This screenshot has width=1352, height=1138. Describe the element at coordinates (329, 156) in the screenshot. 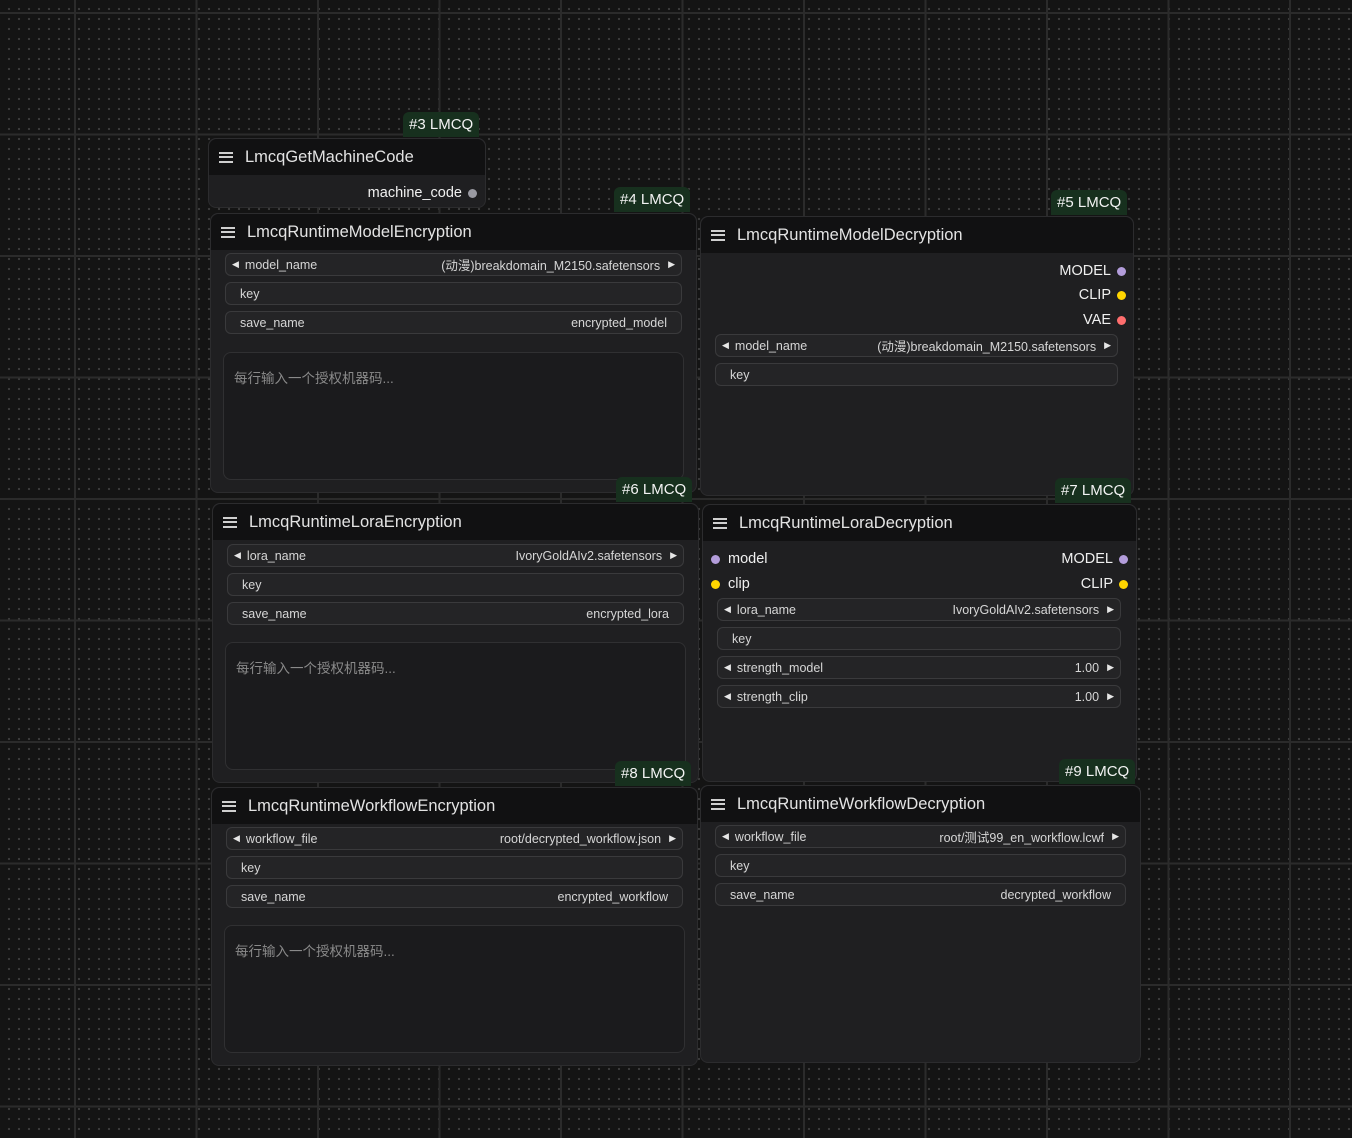

I see `node-title: LmcqGetMachineCode` at that location.